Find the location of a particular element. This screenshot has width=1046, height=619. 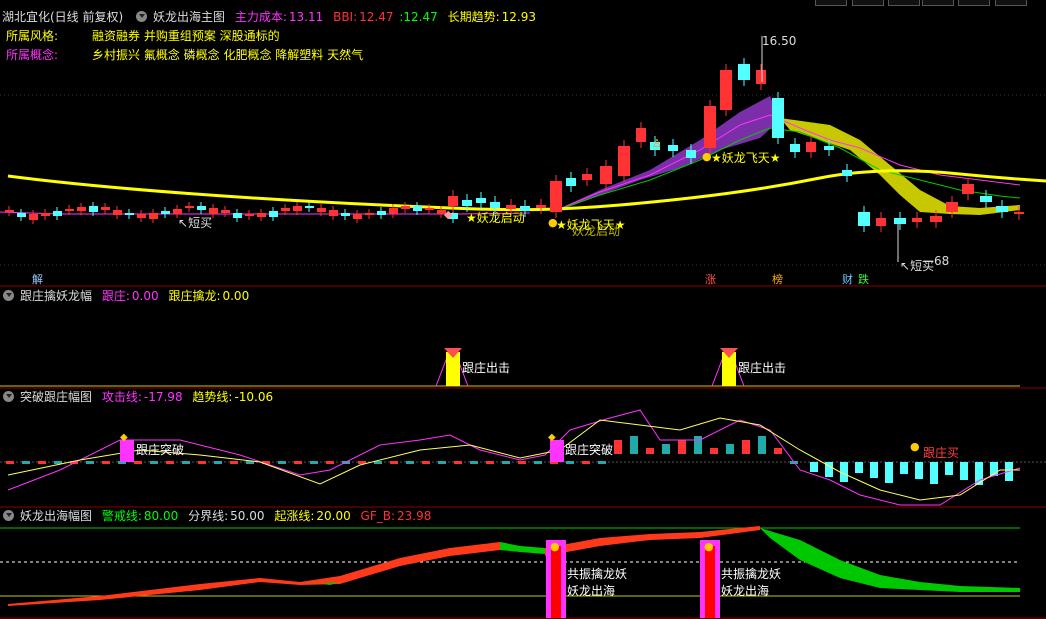

tag-cai: 财 is located at coordinates (847, 279).